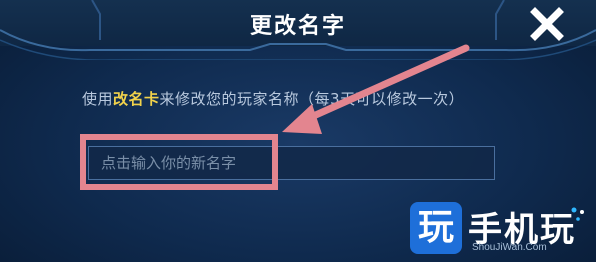 The image size is (596, 262). Describe the element at coordinates (509, 247) in the screenshot. I see `watermark-subtext: ShouJiWan.Com` at that location.